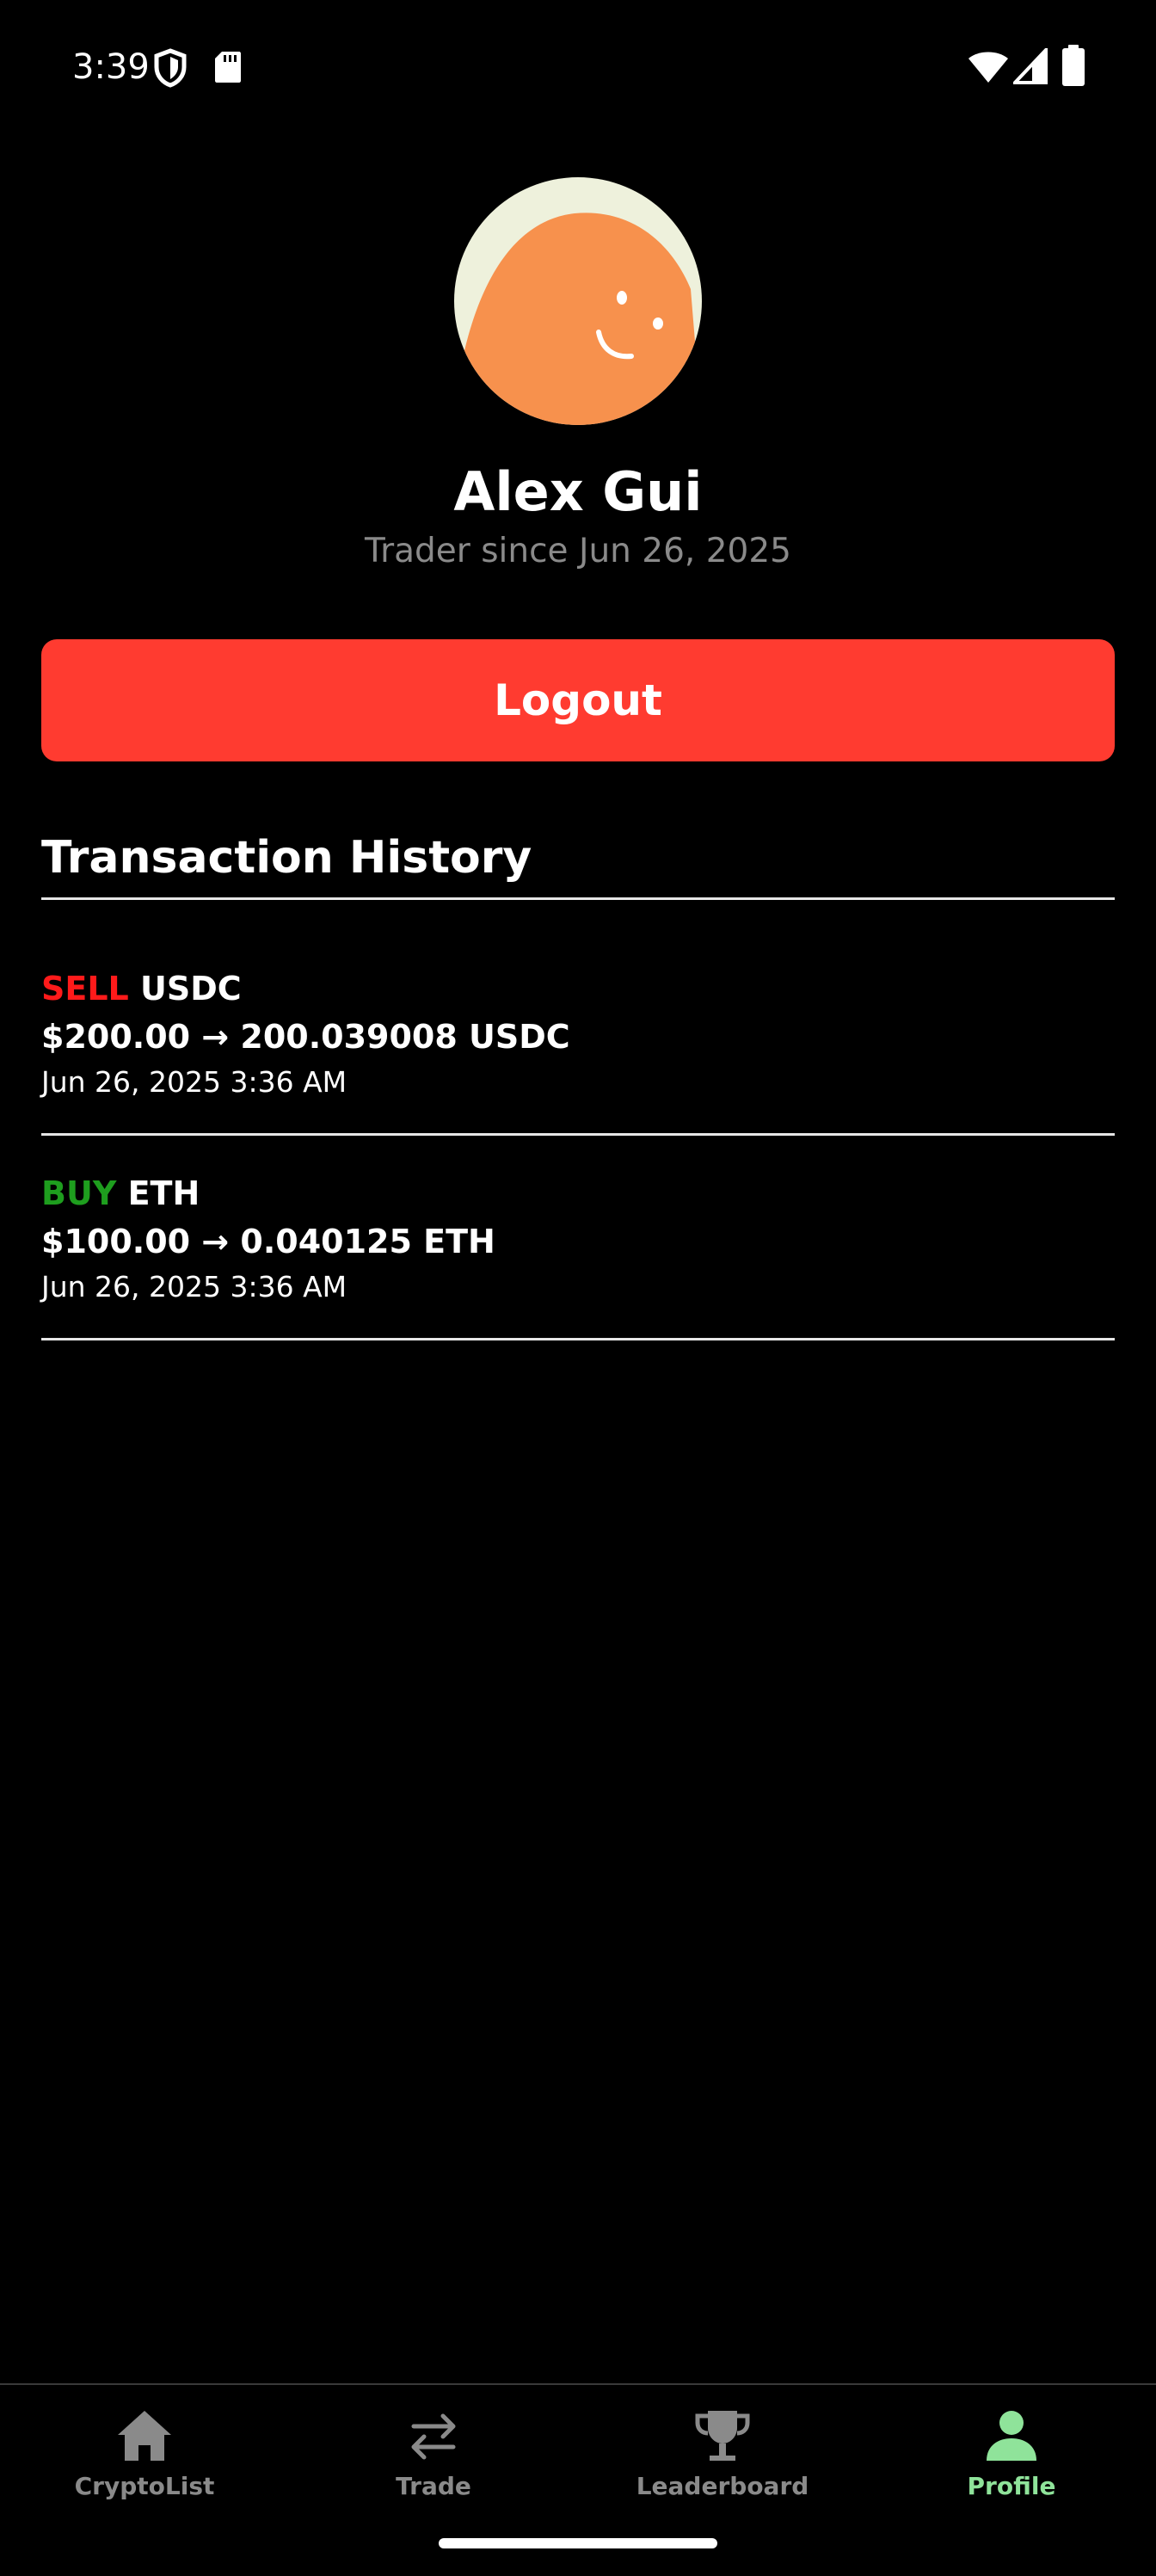 The image size is (1156, 2576). I want to click on trader-since: Trader since Jun 26, 2025, so click(578, 551).